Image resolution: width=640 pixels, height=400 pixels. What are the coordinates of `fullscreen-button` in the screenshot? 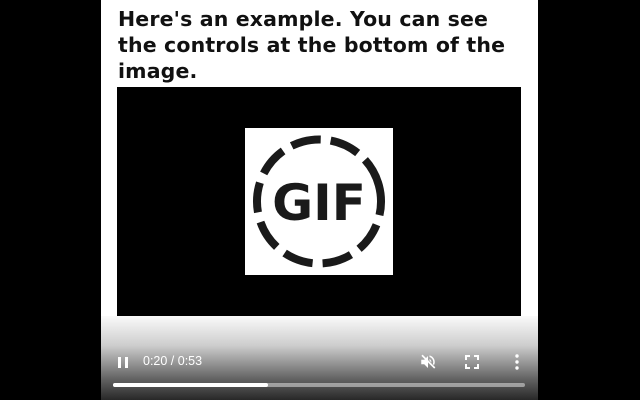 It's located at (472, 361).